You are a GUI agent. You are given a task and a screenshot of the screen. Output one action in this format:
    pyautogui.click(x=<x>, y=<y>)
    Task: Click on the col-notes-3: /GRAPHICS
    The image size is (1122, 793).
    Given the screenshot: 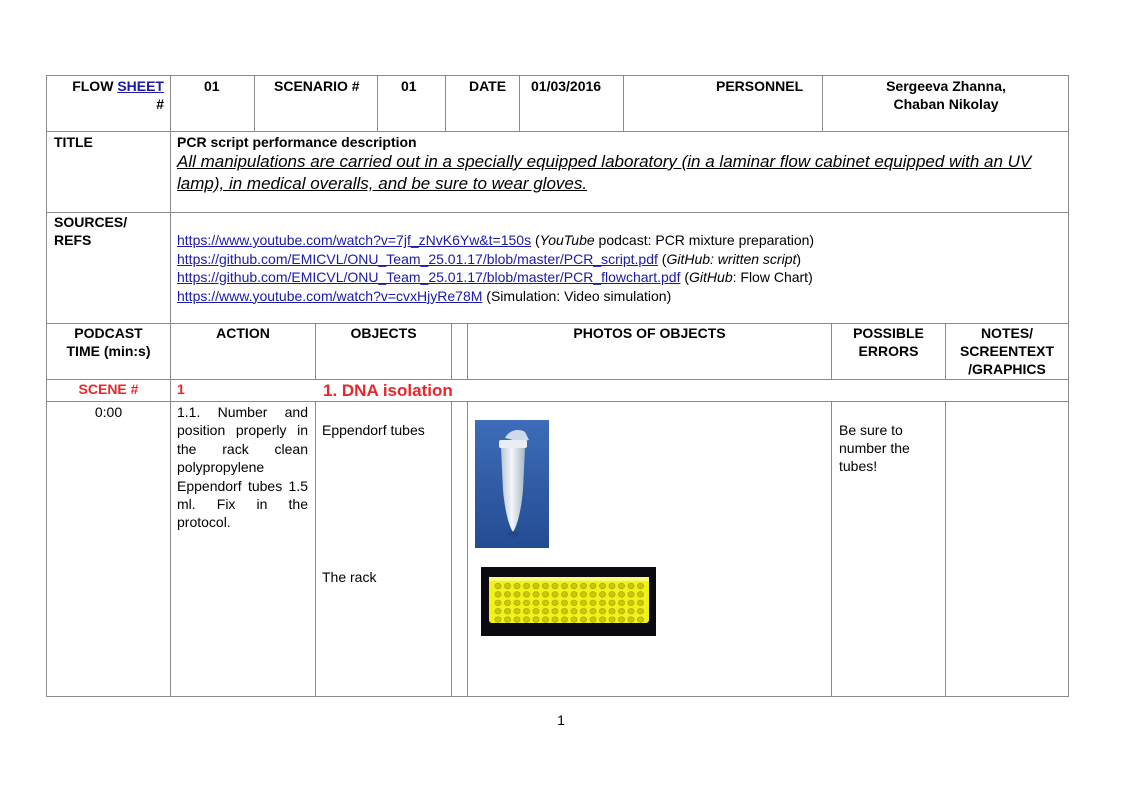 What is the action you would take?
    pyautogui.click(x=1007, y=369)
    